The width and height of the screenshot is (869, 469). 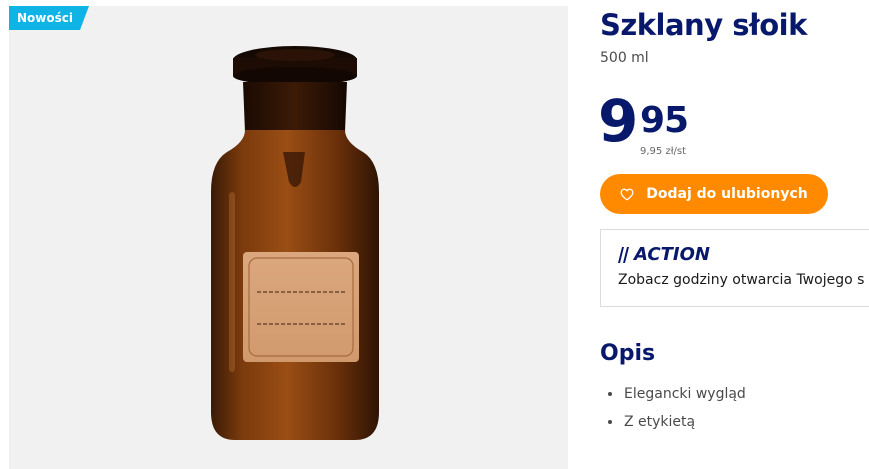 I want to click on action-logo-text: ACTION, so click(x=672, y=254).